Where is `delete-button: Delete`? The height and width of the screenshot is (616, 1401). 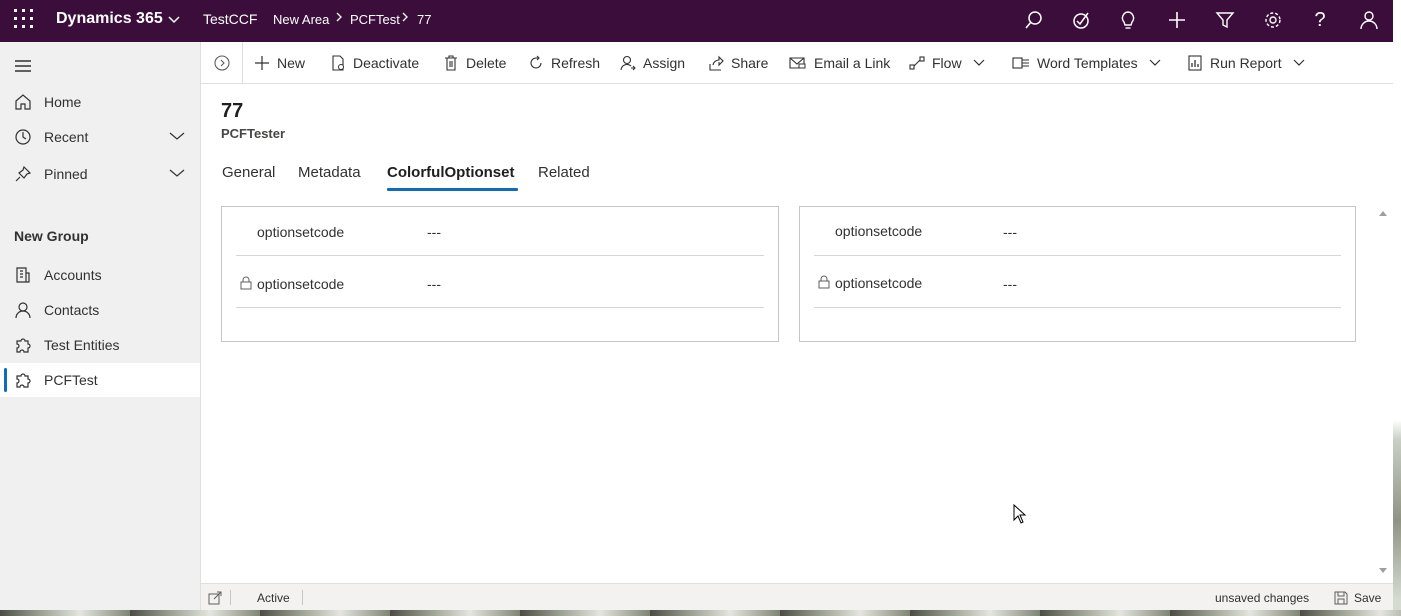
delete-button: Delete is located at coordinates (474, 62).